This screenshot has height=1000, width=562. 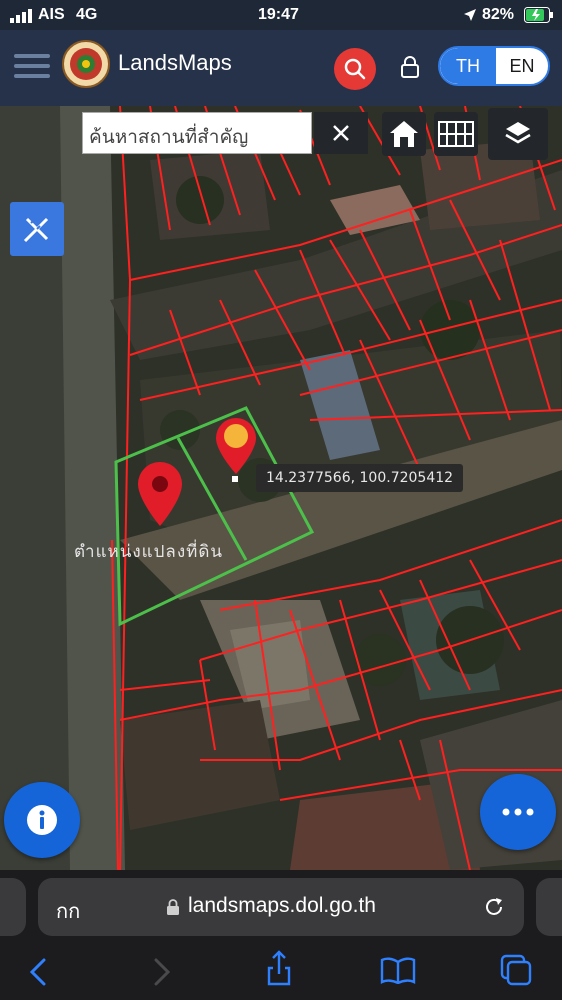 I want to click on clear-search-button, so click(x=341, y=133).